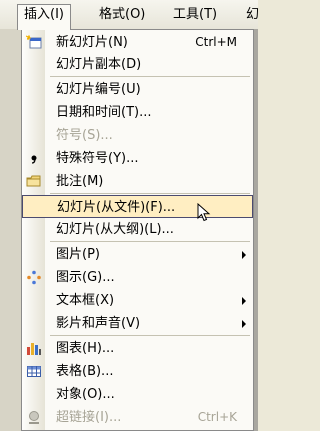 The image size is (320, 431). I want to click on menu-bar: 插入(I) 格式(O) 工具(T) 幻, so click(129, 15).